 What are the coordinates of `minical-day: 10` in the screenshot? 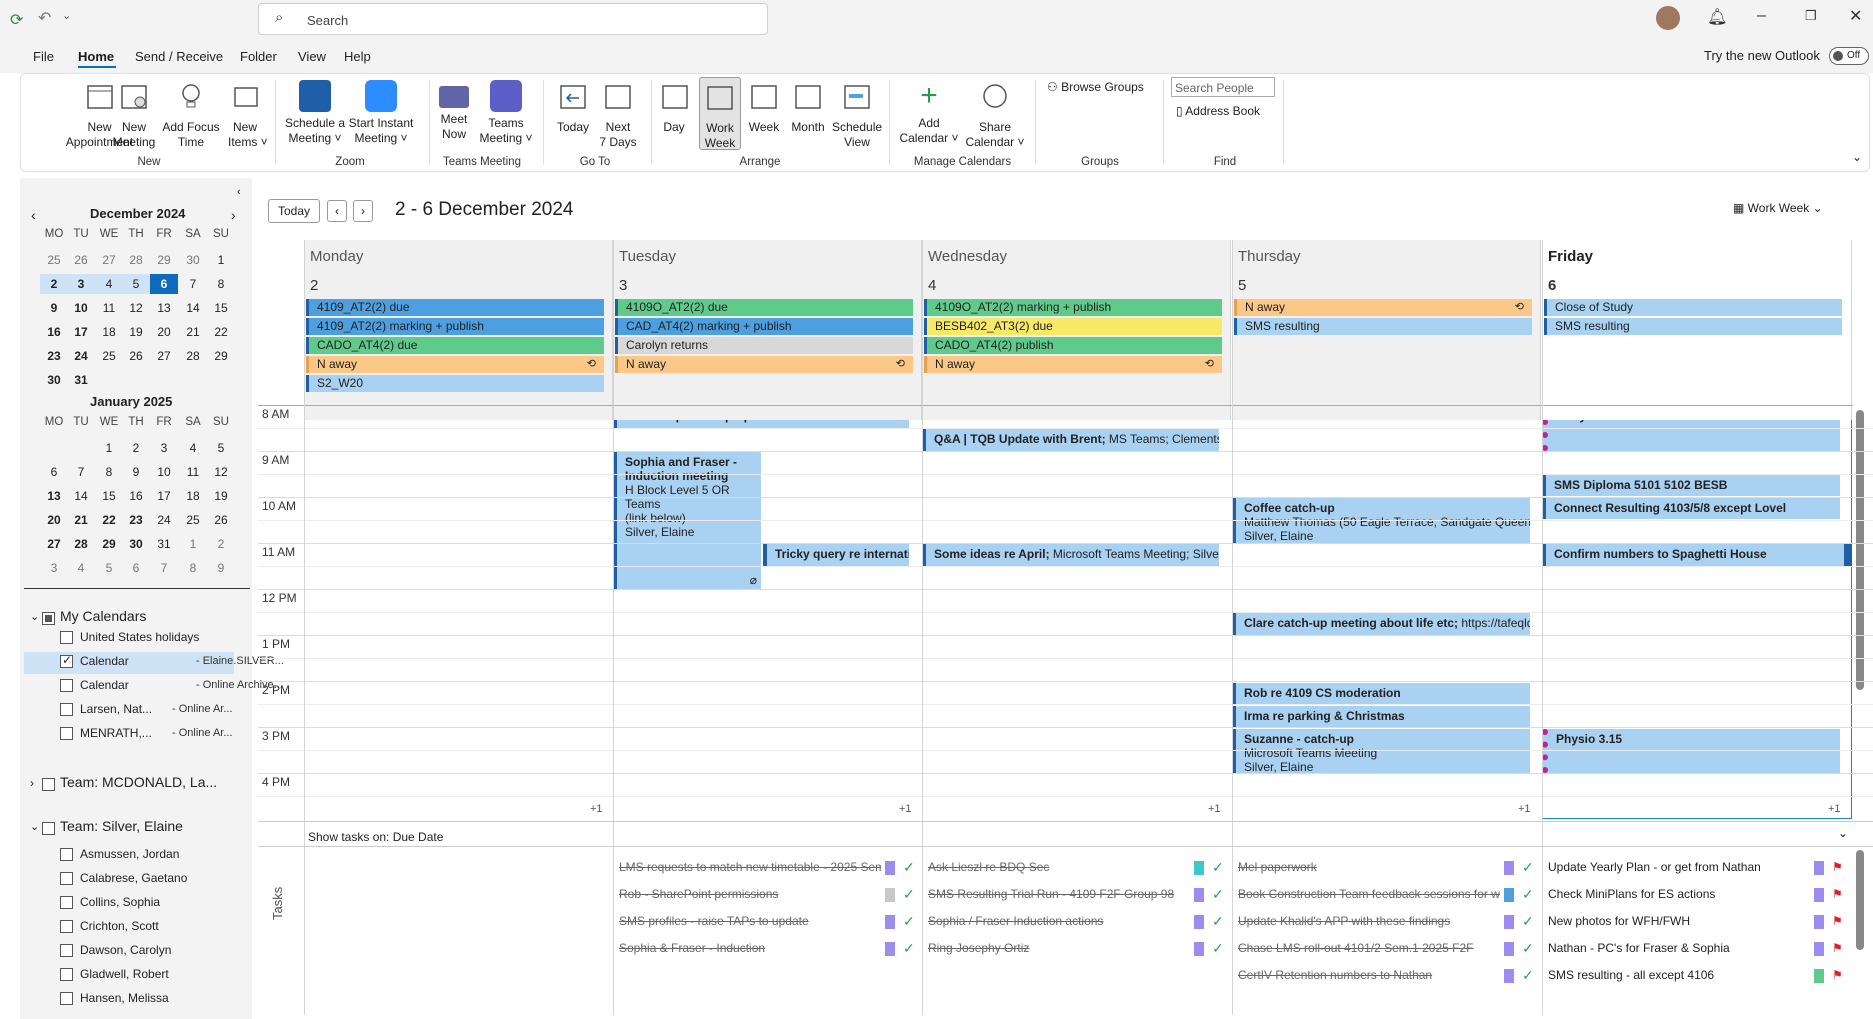 It's located at (164, 472).